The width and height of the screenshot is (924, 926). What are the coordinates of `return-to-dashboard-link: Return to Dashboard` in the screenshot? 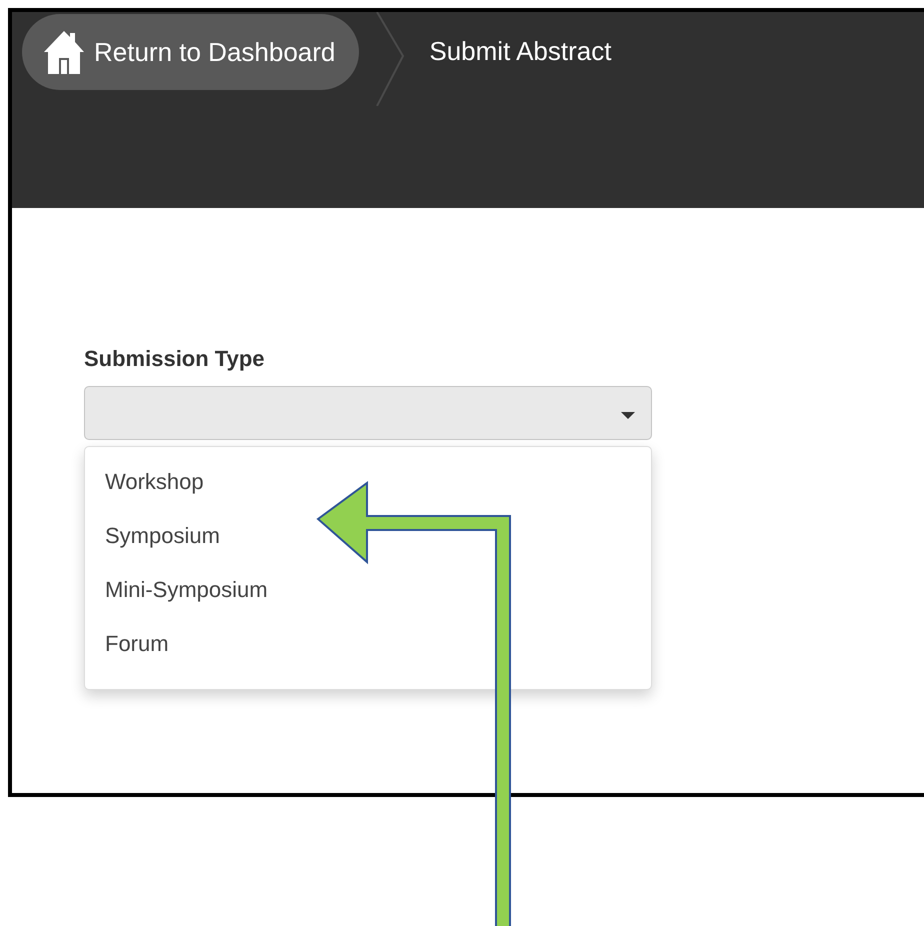 It's located at (191, 52).